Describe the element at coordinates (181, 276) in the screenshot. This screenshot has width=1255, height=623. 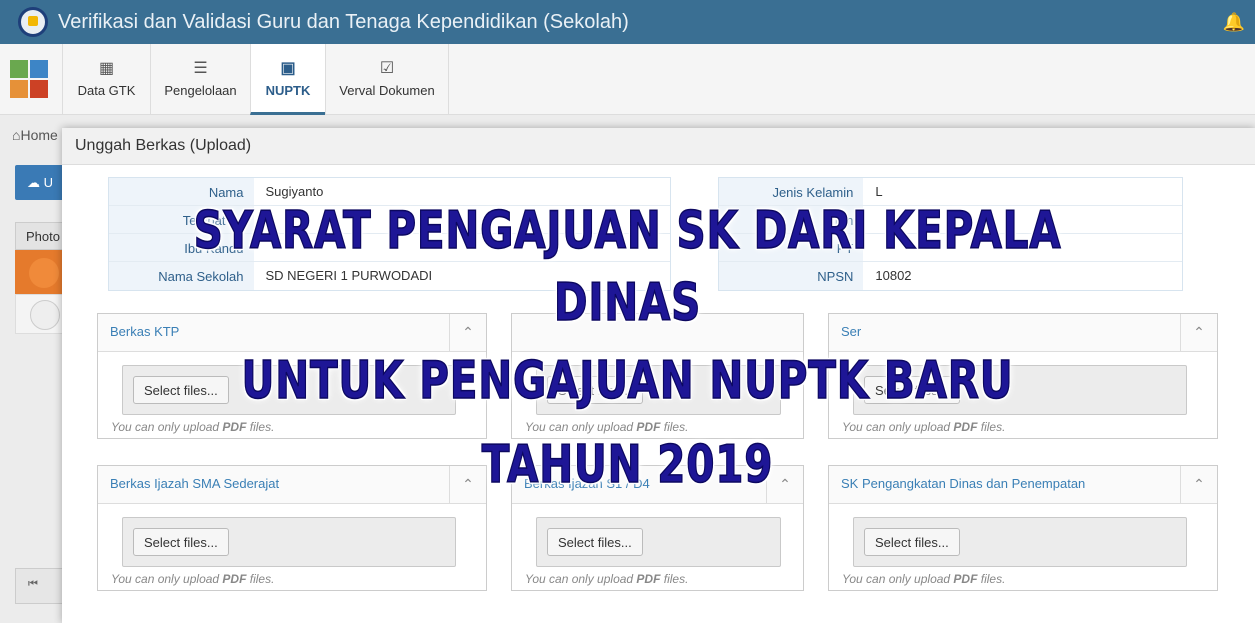
I see `info-label: Nama Sekolah` at that location.